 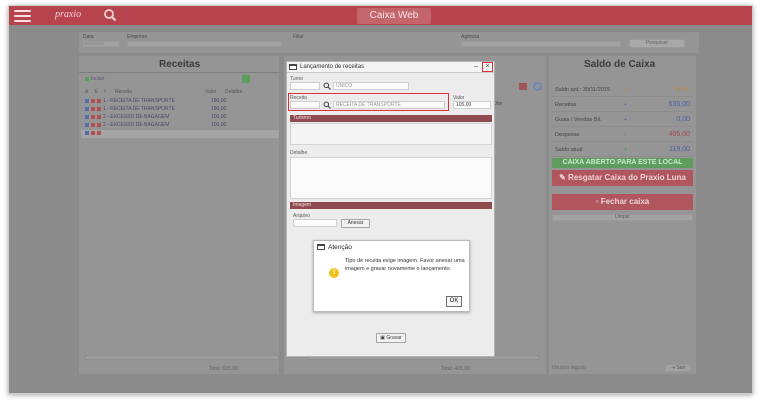 What do you see at coordinates (622, 202) in the screenshot?
I see `fechar-caixa-button: ▫ Fechar caixa` at bounding box center [622, 202].